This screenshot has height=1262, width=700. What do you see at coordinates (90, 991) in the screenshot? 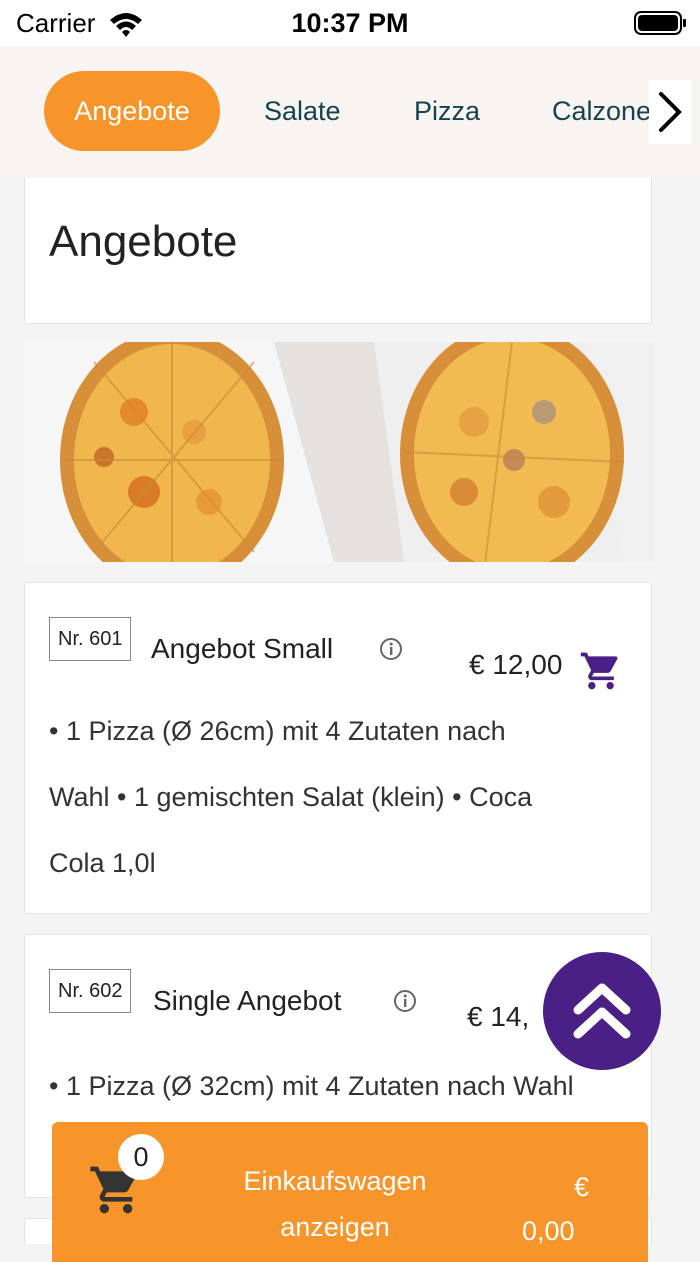
I see `item-number: Nr. 602` at bounding box center [90, 991].